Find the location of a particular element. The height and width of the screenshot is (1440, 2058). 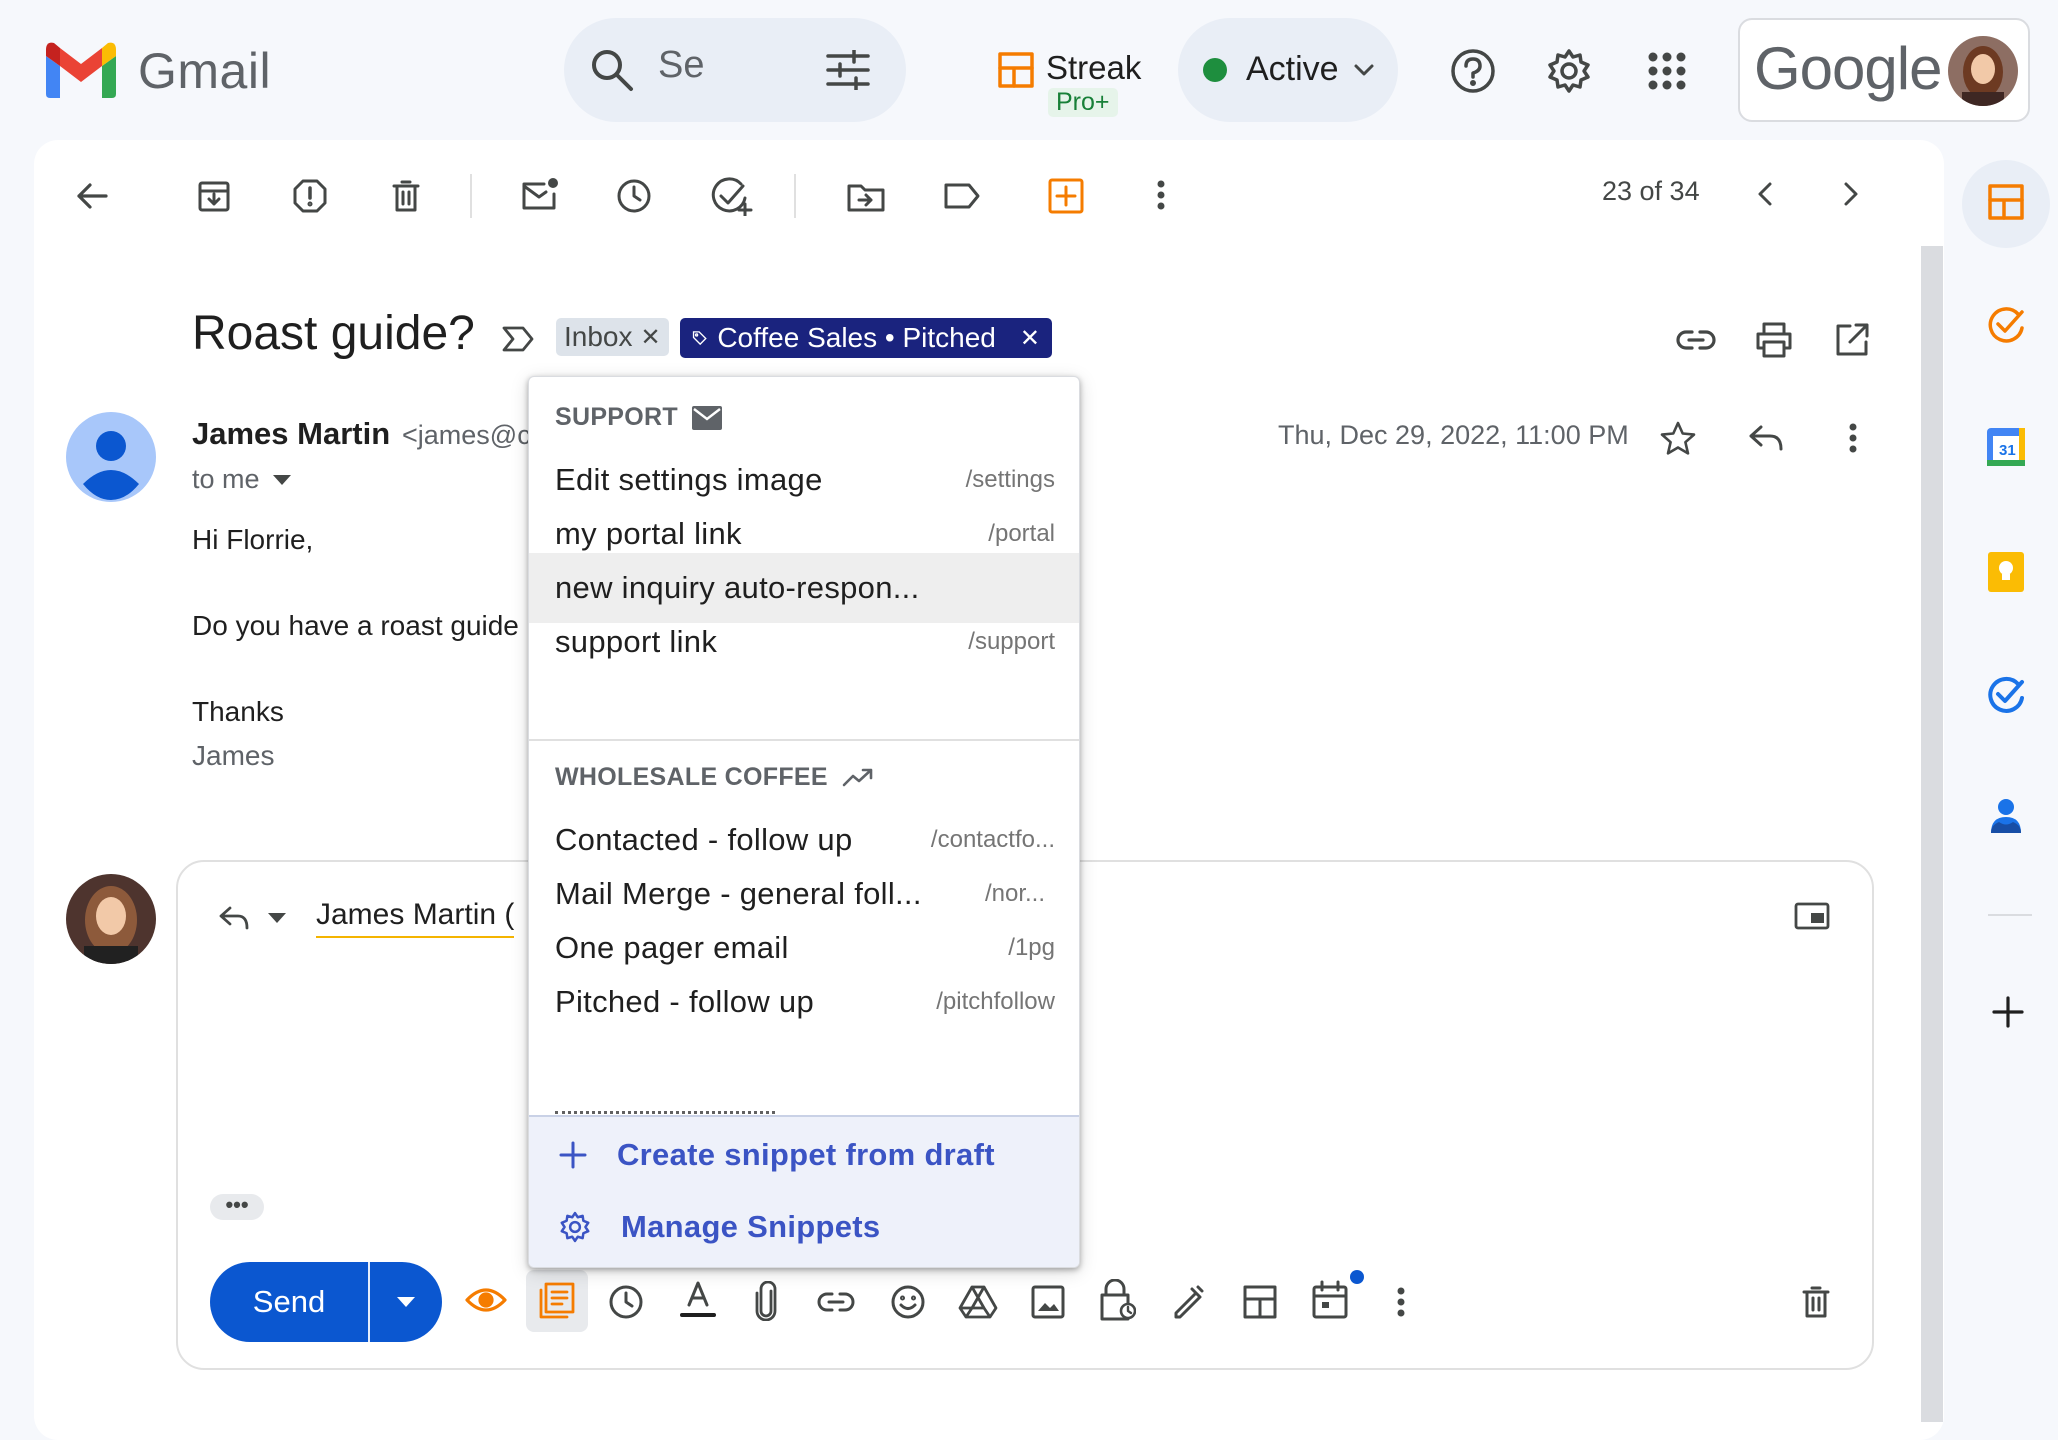

manage-snippets-label: Manage Snippets is located at coordinates (751, 1226).